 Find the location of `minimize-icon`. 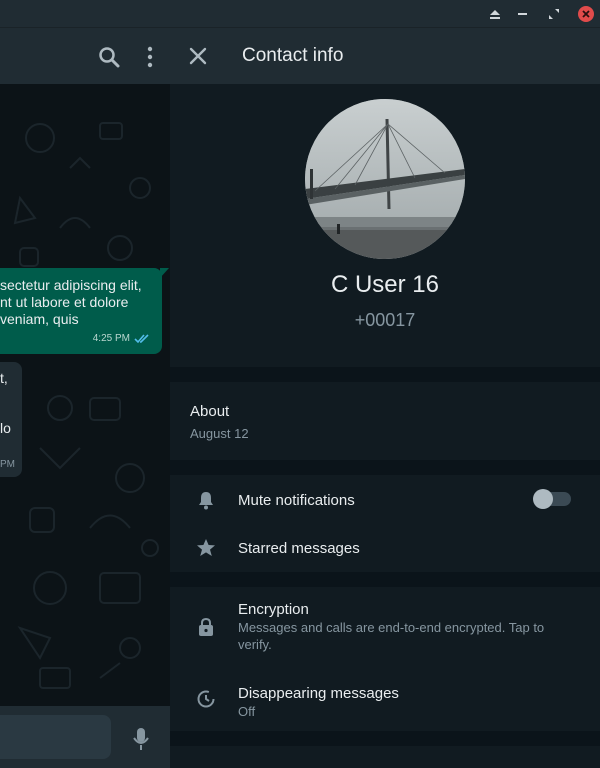

minimize-icon is located at coordinates (522, 14).